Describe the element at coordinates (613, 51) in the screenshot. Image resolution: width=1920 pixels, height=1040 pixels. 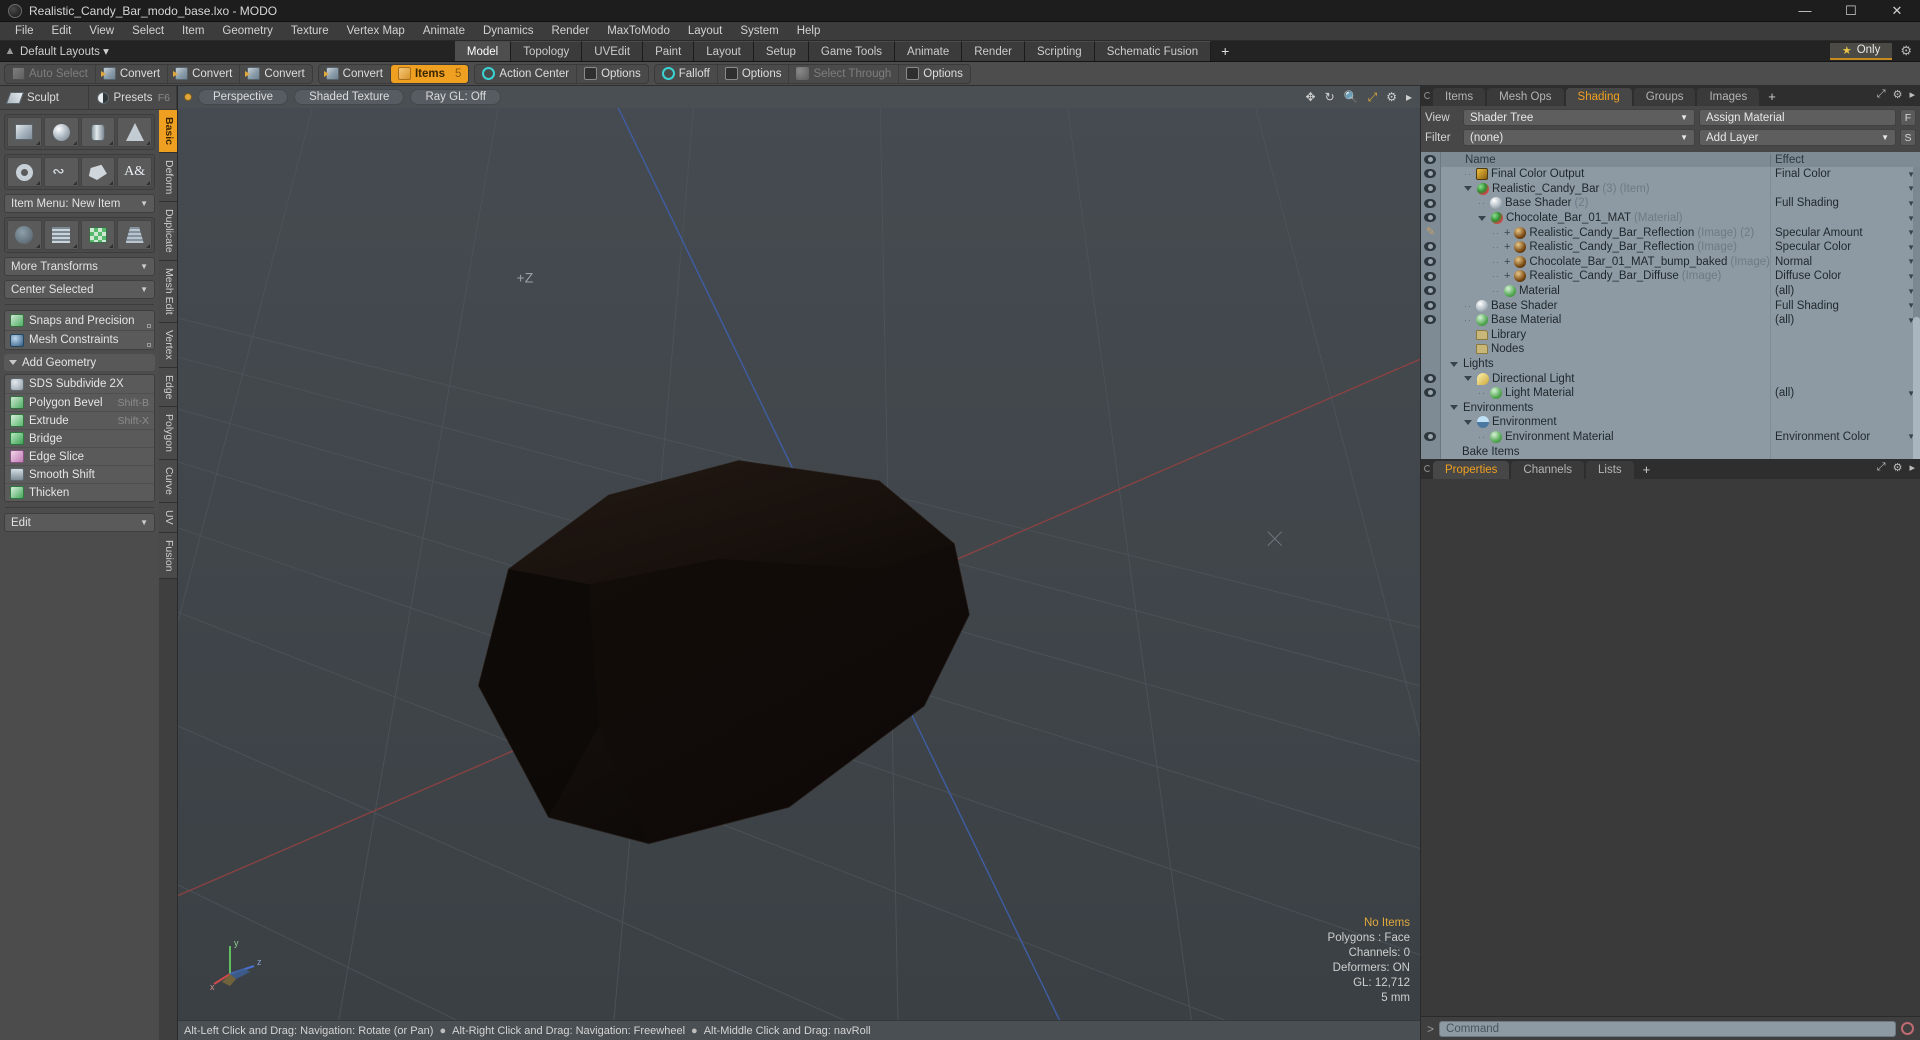
I see `layout-tab-uvedit: UVEdit` at that location.